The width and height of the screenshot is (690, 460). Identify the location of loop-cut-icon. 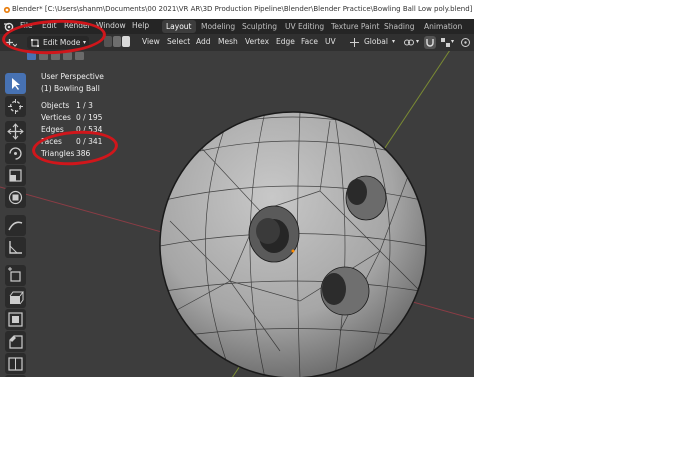
(15, 364).